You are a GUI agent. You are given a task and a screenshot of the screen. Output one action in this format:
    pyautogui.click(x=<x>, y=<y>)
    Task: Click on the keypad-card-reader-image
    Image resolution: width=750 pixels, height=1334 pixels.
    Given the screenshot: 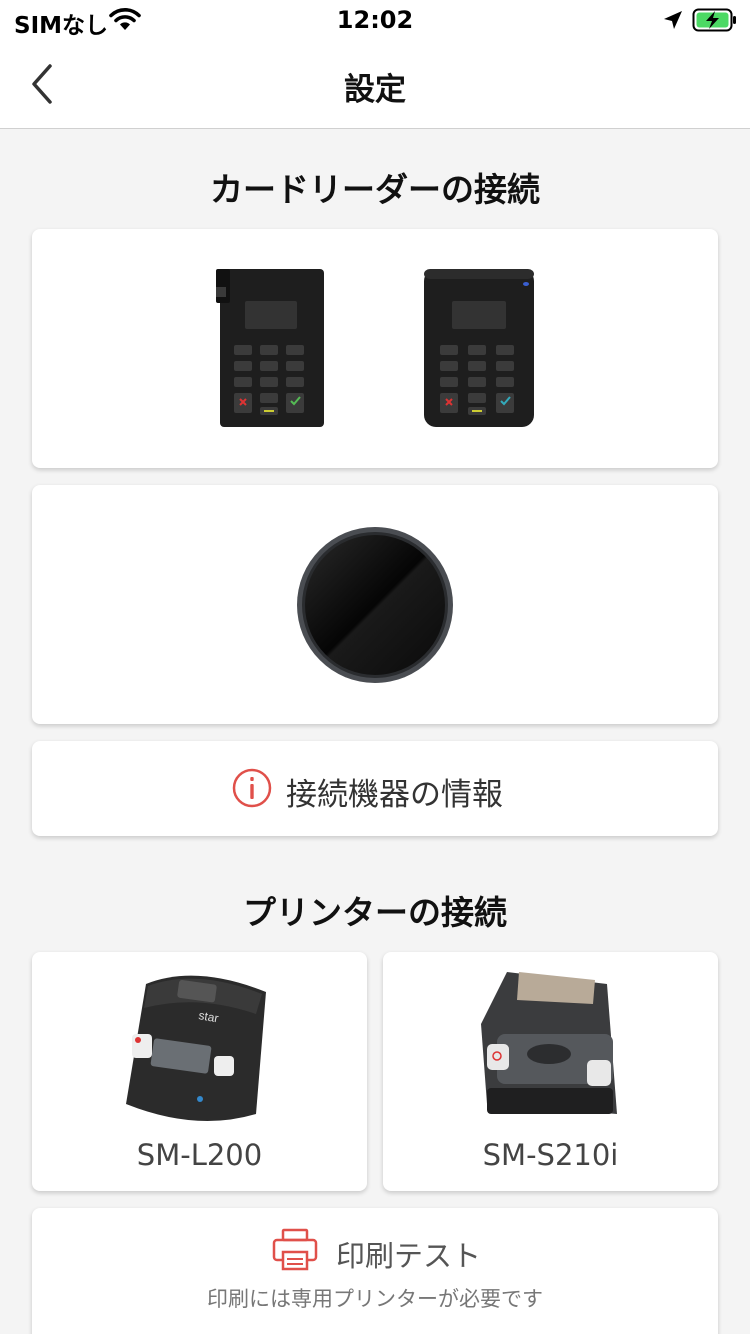 What is the action you would take?
    pyautogui.click(x=271, y=348)
    